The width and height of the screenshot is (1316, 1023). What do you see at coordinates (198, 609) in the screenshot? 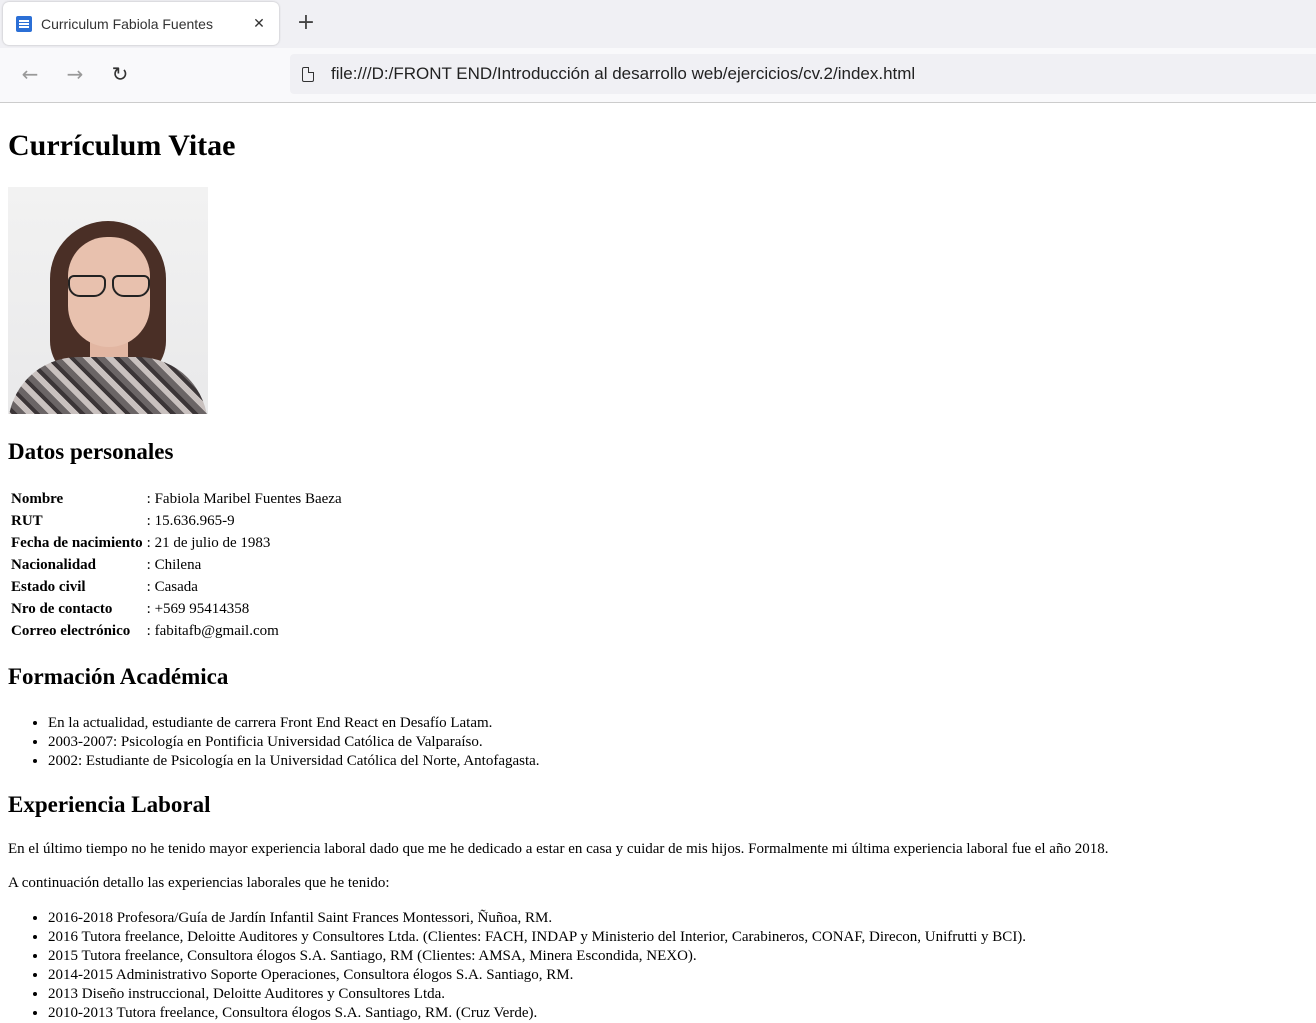
I see `personal-data-value: : +569 95414358` at bounding box center [198, 609].